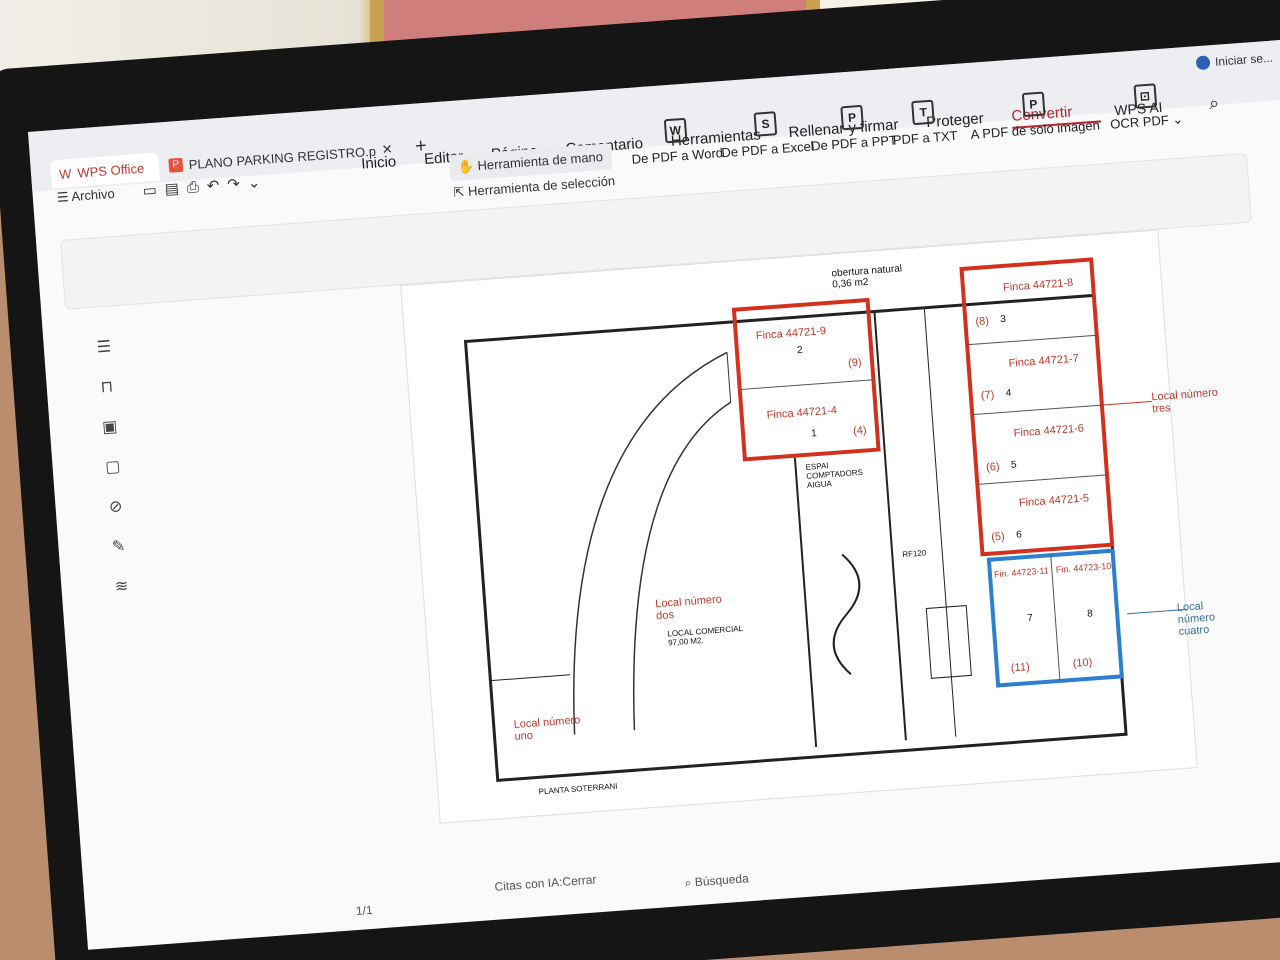  I want to click on menu-inicio: Inicio, so click(393, 164).